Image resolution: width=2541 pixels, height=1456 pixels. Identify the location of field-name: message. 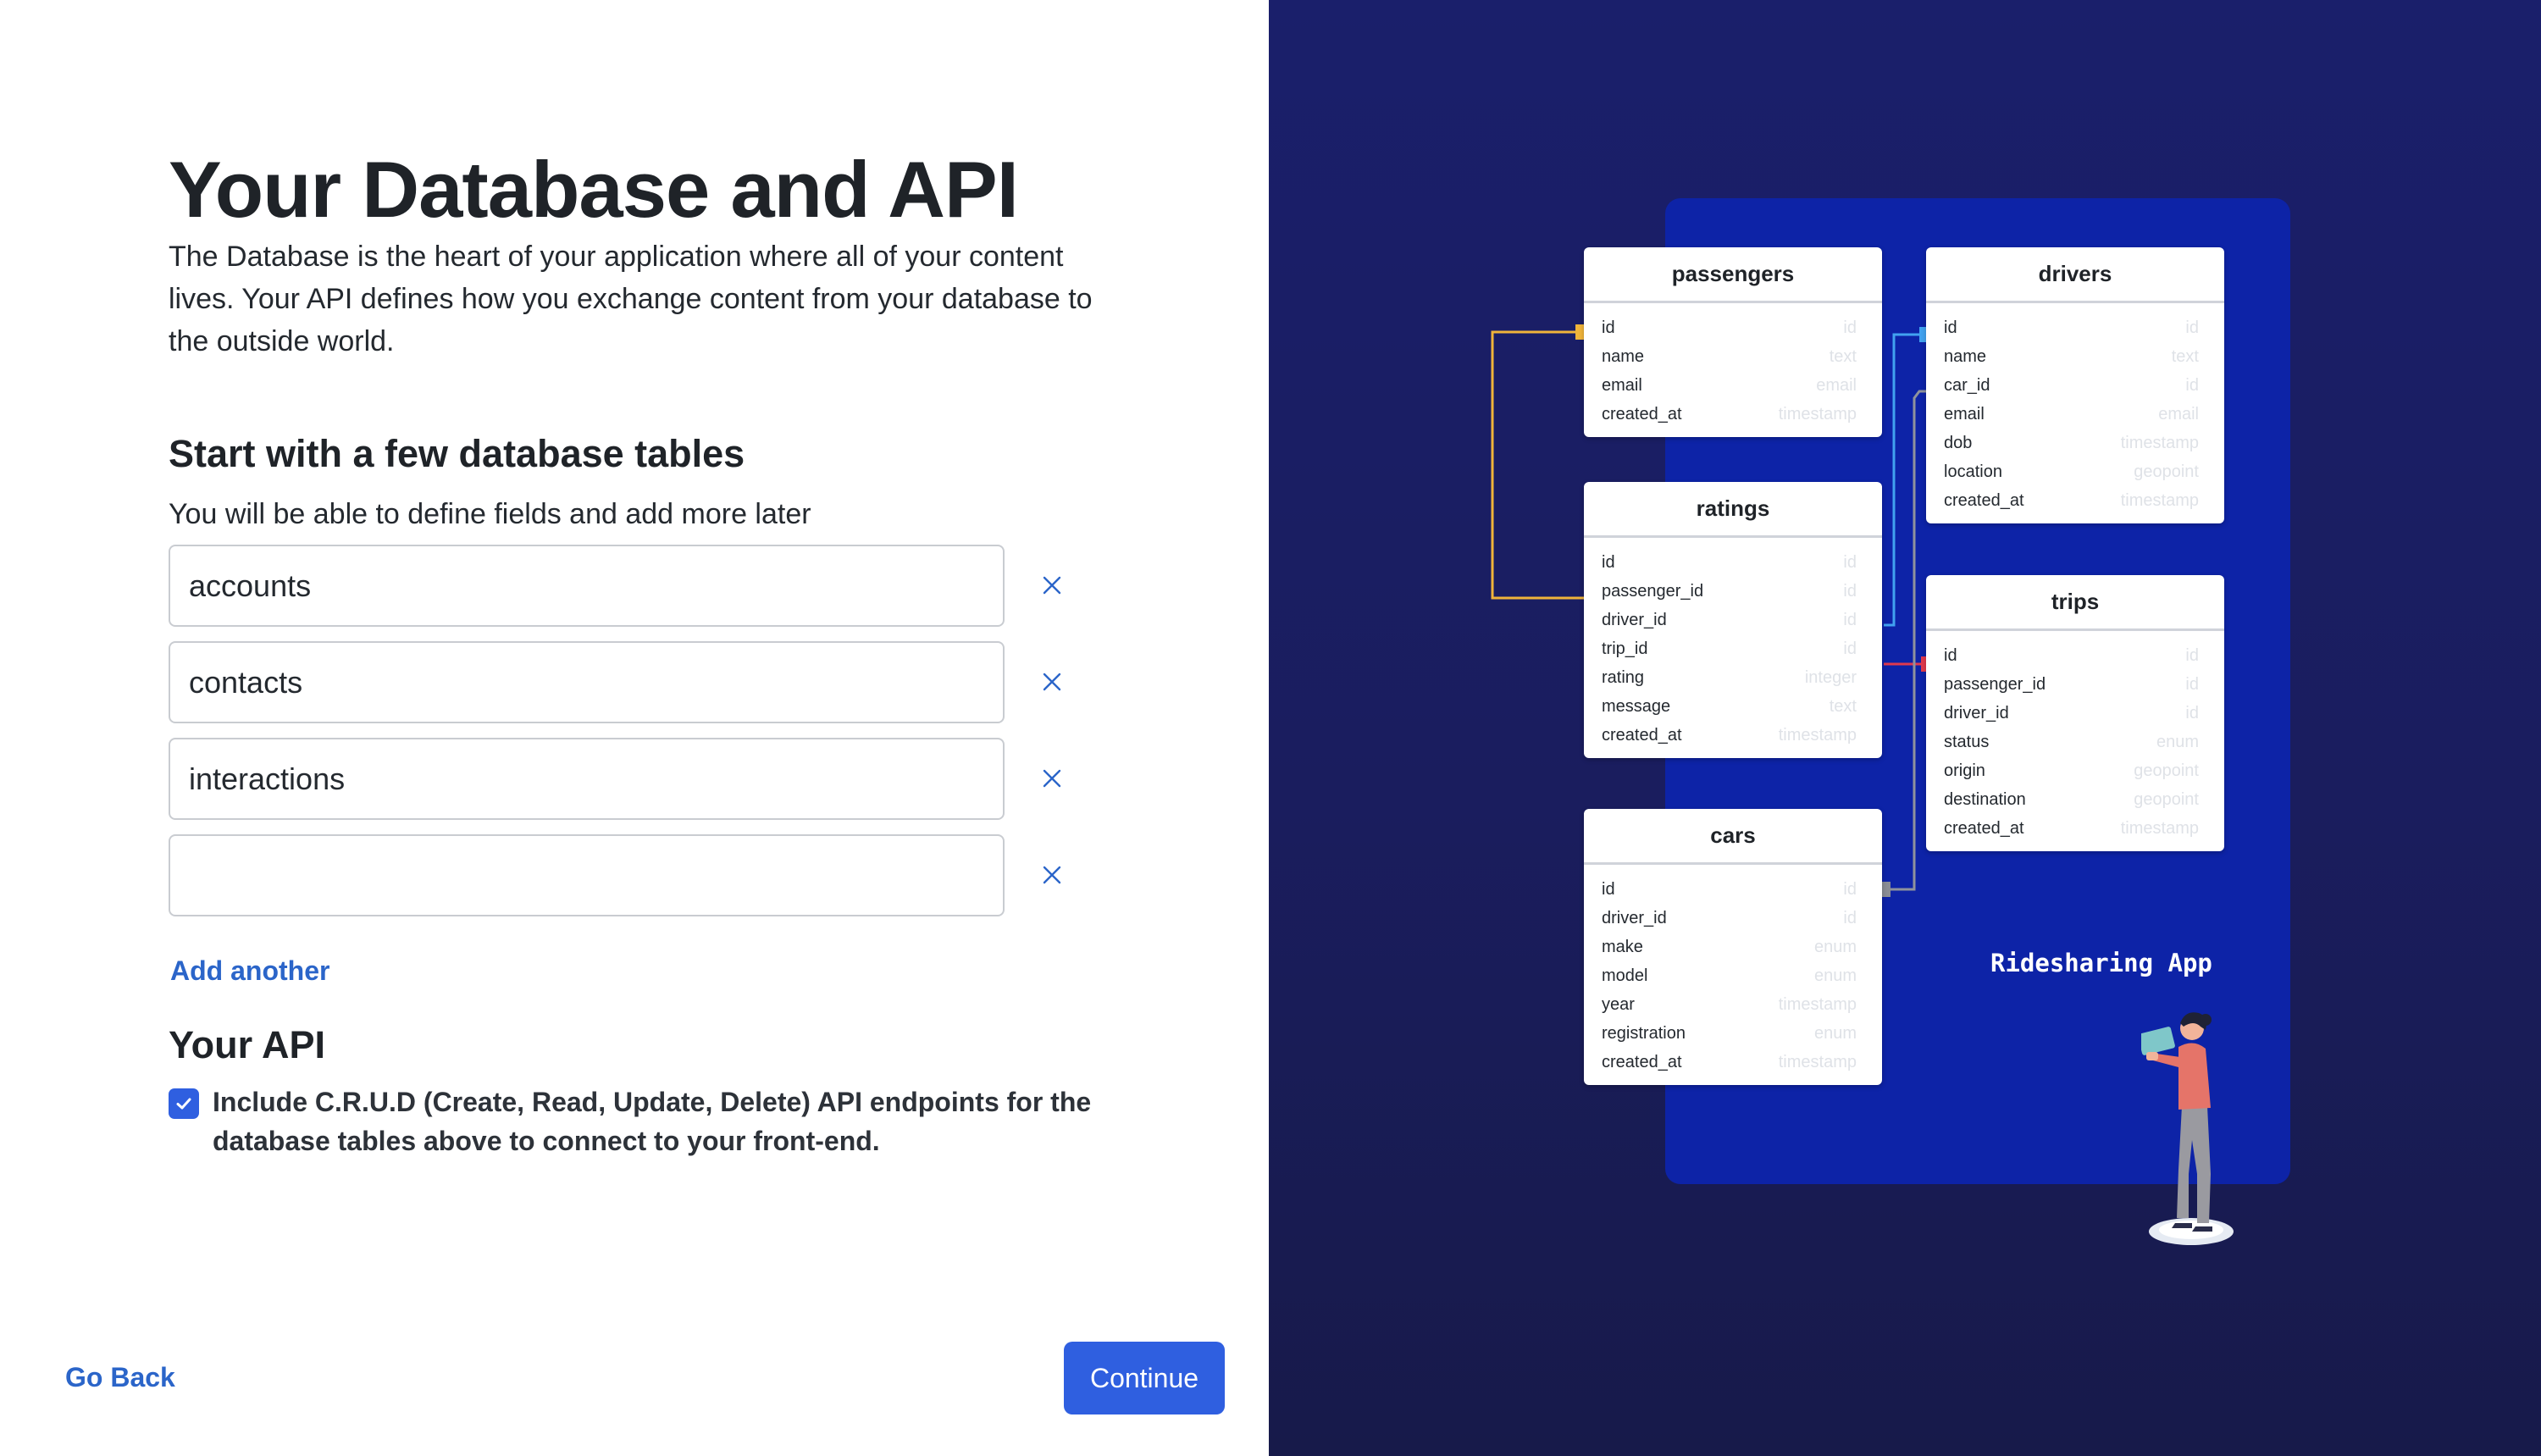
(1636, 706).